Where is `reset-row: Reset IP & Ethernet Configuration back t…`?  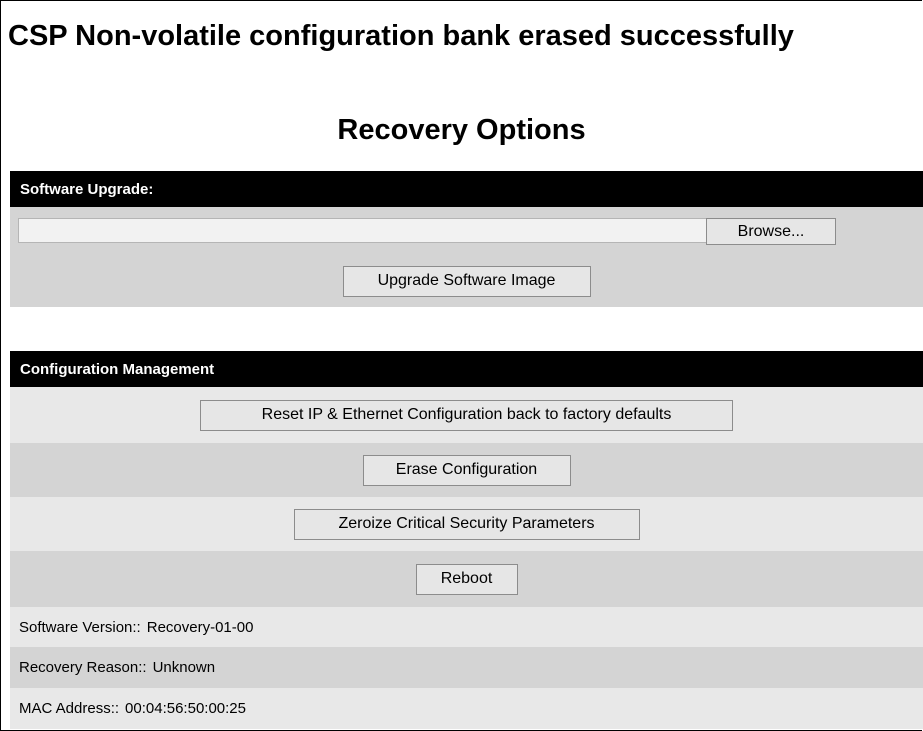
reset-row: Reset IP & Ethernet Configuration back t… is located at coordinates (466, 415).